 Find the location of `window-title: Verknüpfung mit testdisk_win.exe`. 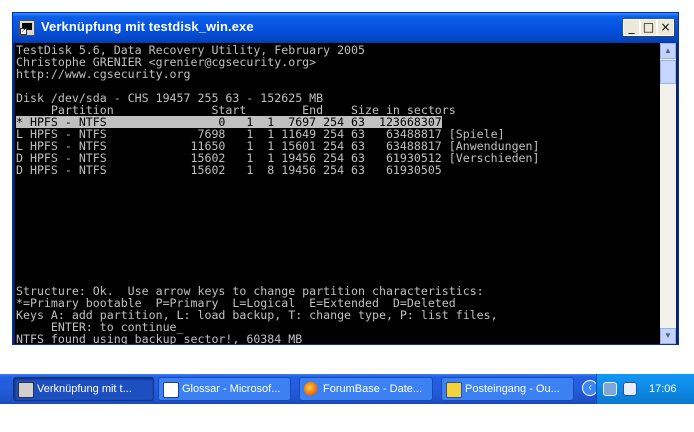

window-title: Verknüpfung mit testdisk_win.exe is located at coordinates (147, 26).